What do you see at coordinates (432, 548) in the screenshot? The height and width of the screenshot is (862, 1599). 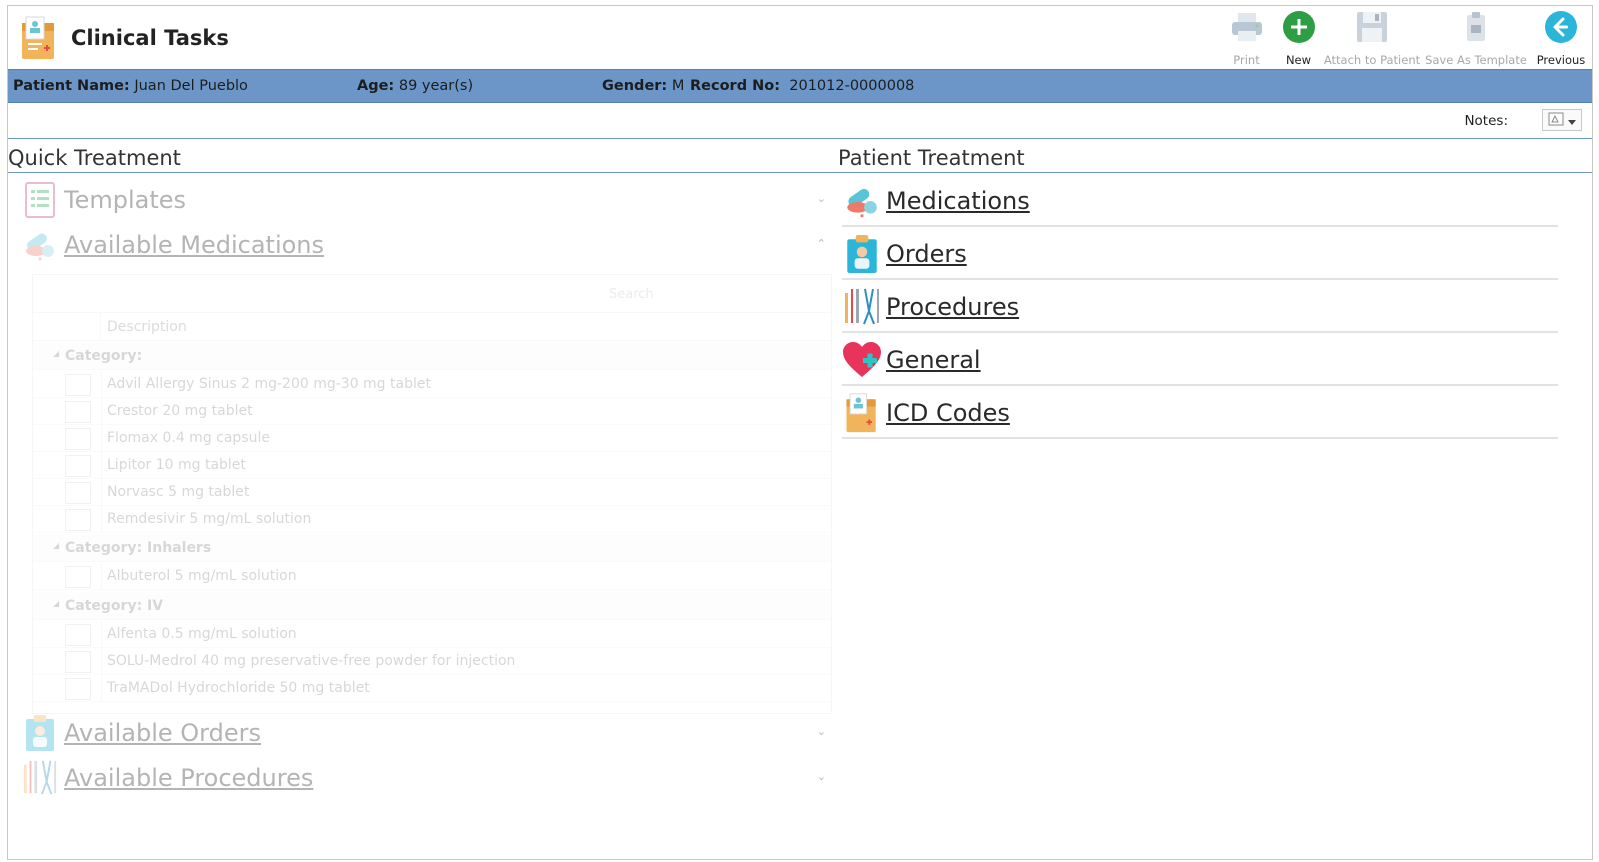 I see `category-row: ◢ Category: Inhalers` at bounding box center [432, 548].